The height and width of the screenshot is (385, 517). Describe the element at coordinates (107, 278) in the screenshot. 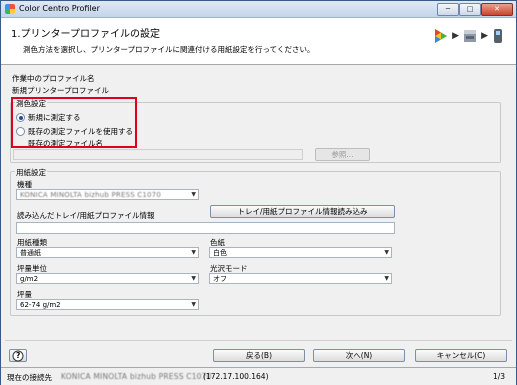

I see `weight-unit-select: g/m2 ▼` at that location.